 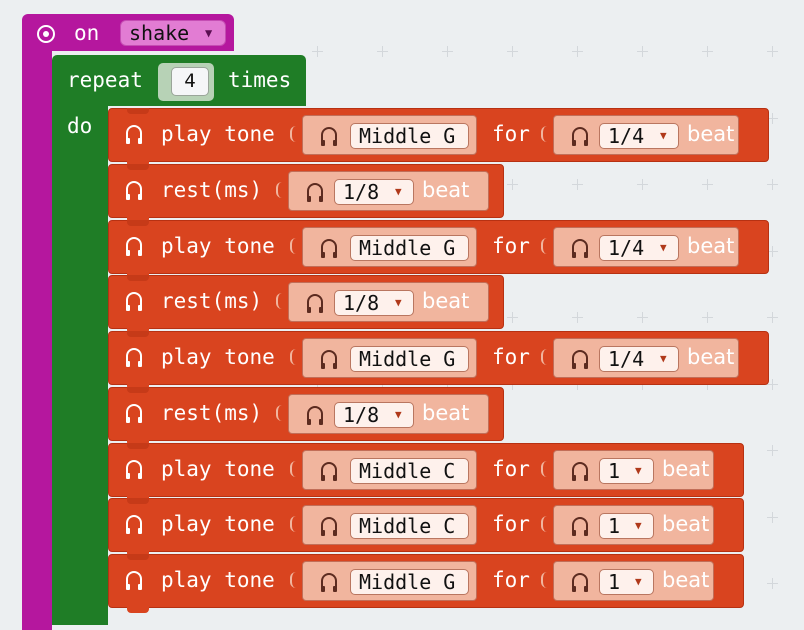 I want to click on repeat-block-body, so click(x=80, y=365).